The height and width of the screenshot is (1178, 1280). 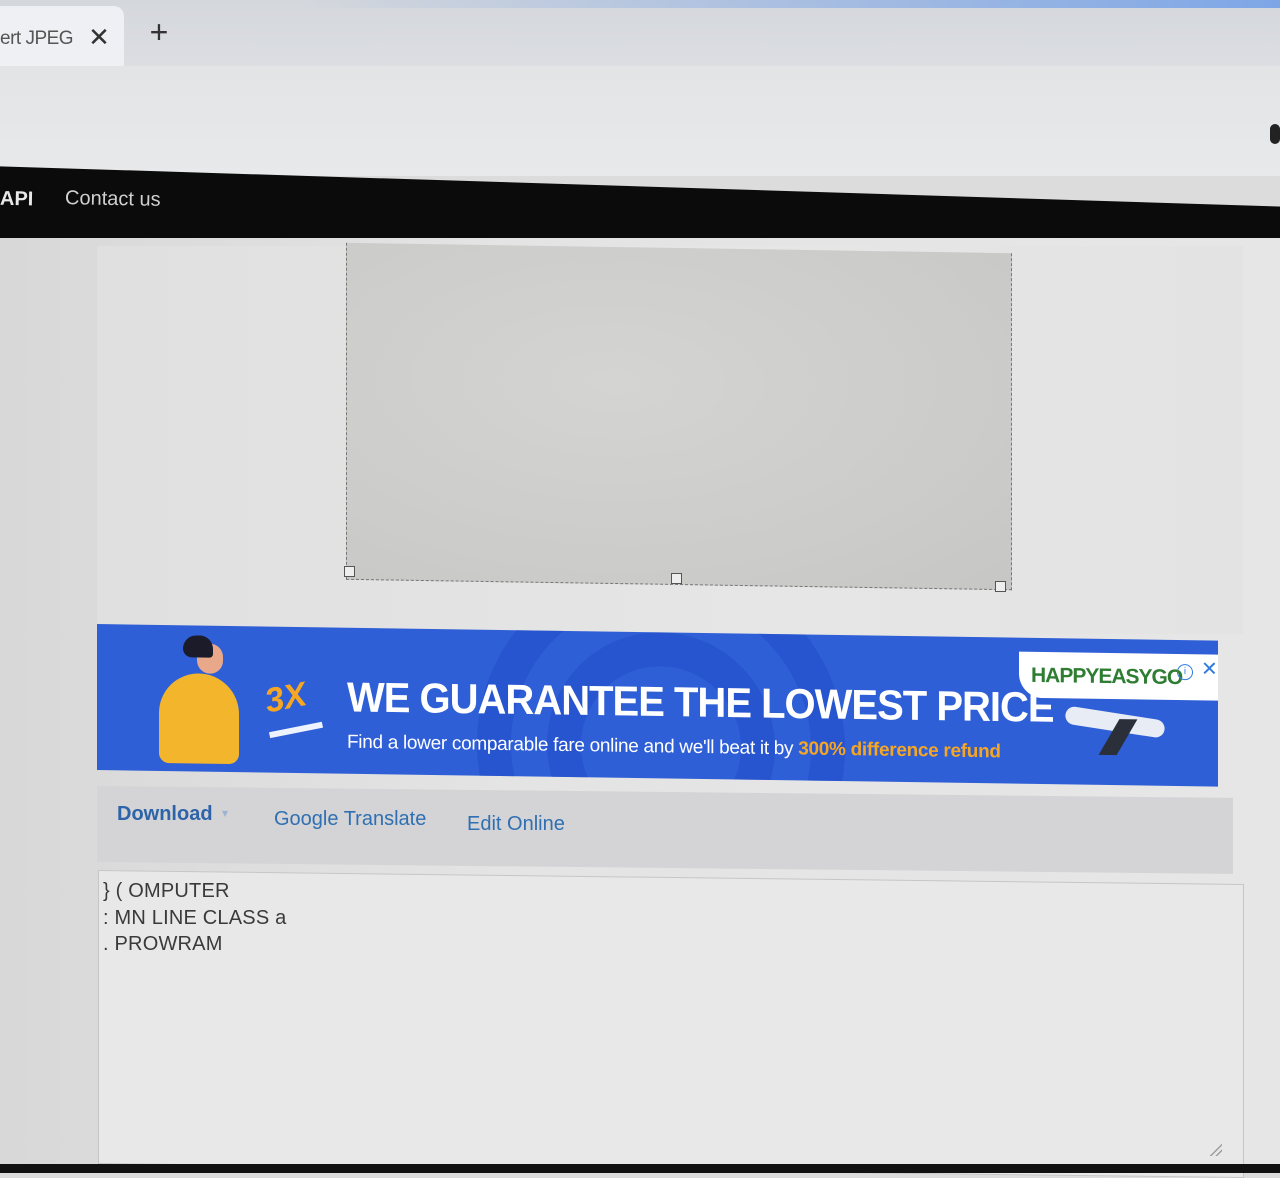 I want to click on browser-toolbar, so click(x=640, y=121).